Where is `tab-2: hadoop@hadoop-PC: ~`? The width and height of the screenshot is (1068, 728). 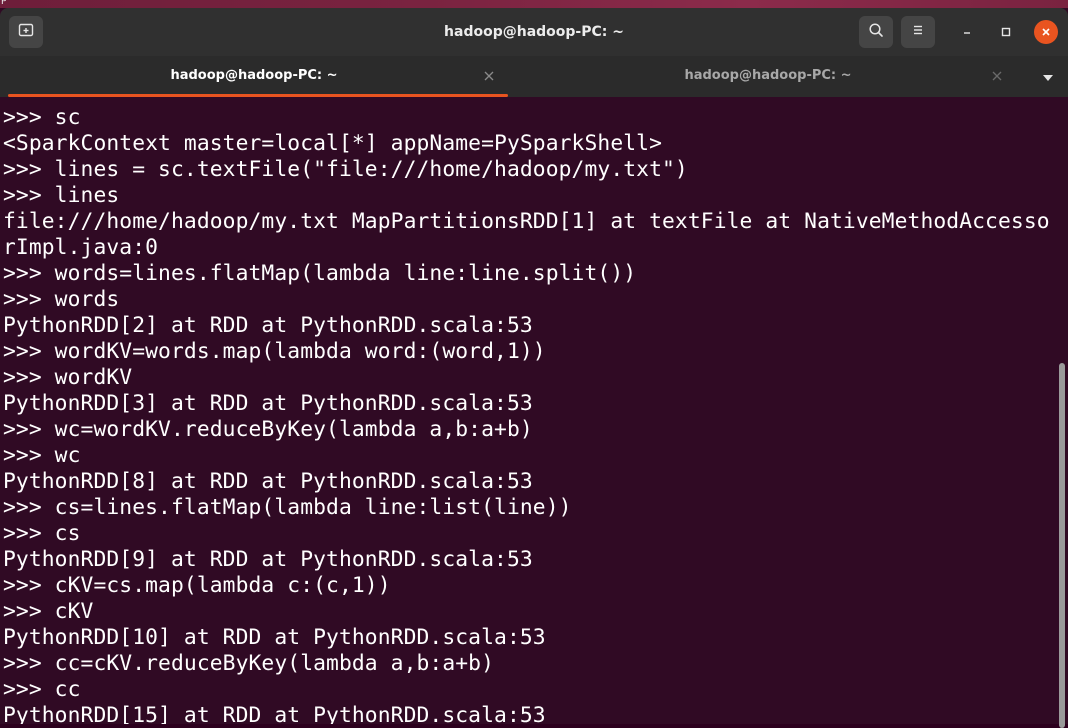
tab-2: hadoop@hadoop-PC: ~ is located at coordinates (768, 76).